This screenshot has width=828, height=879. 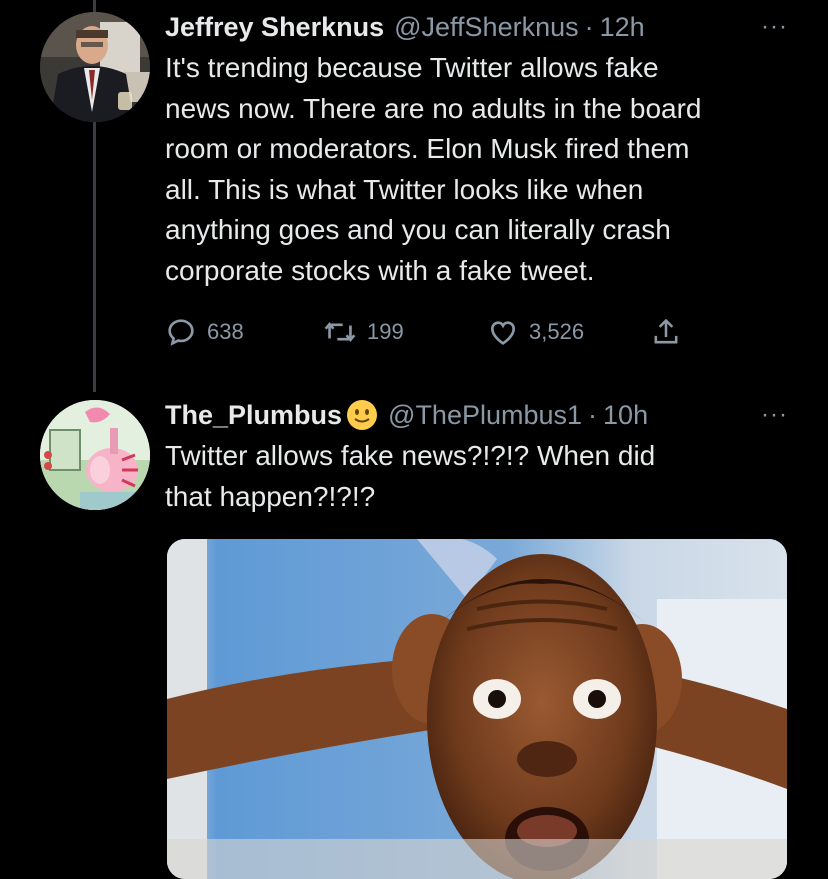 I want to click on tweet-text-line: Twitter allows fake news?!?!? When did, so click(x=410, y=455).